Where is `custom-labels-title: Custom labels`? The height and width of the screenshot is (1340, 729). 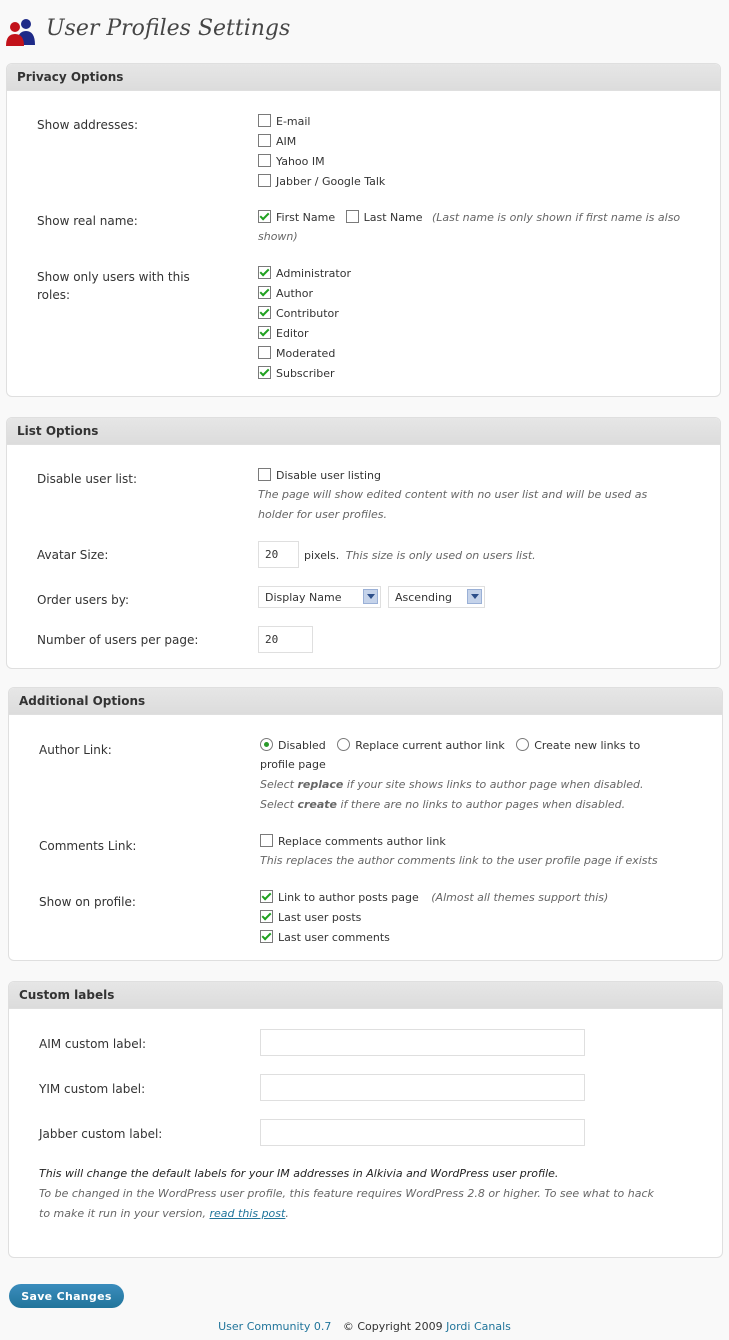 custom-labels-title: Custom labels is located at coordinates (365, 995).